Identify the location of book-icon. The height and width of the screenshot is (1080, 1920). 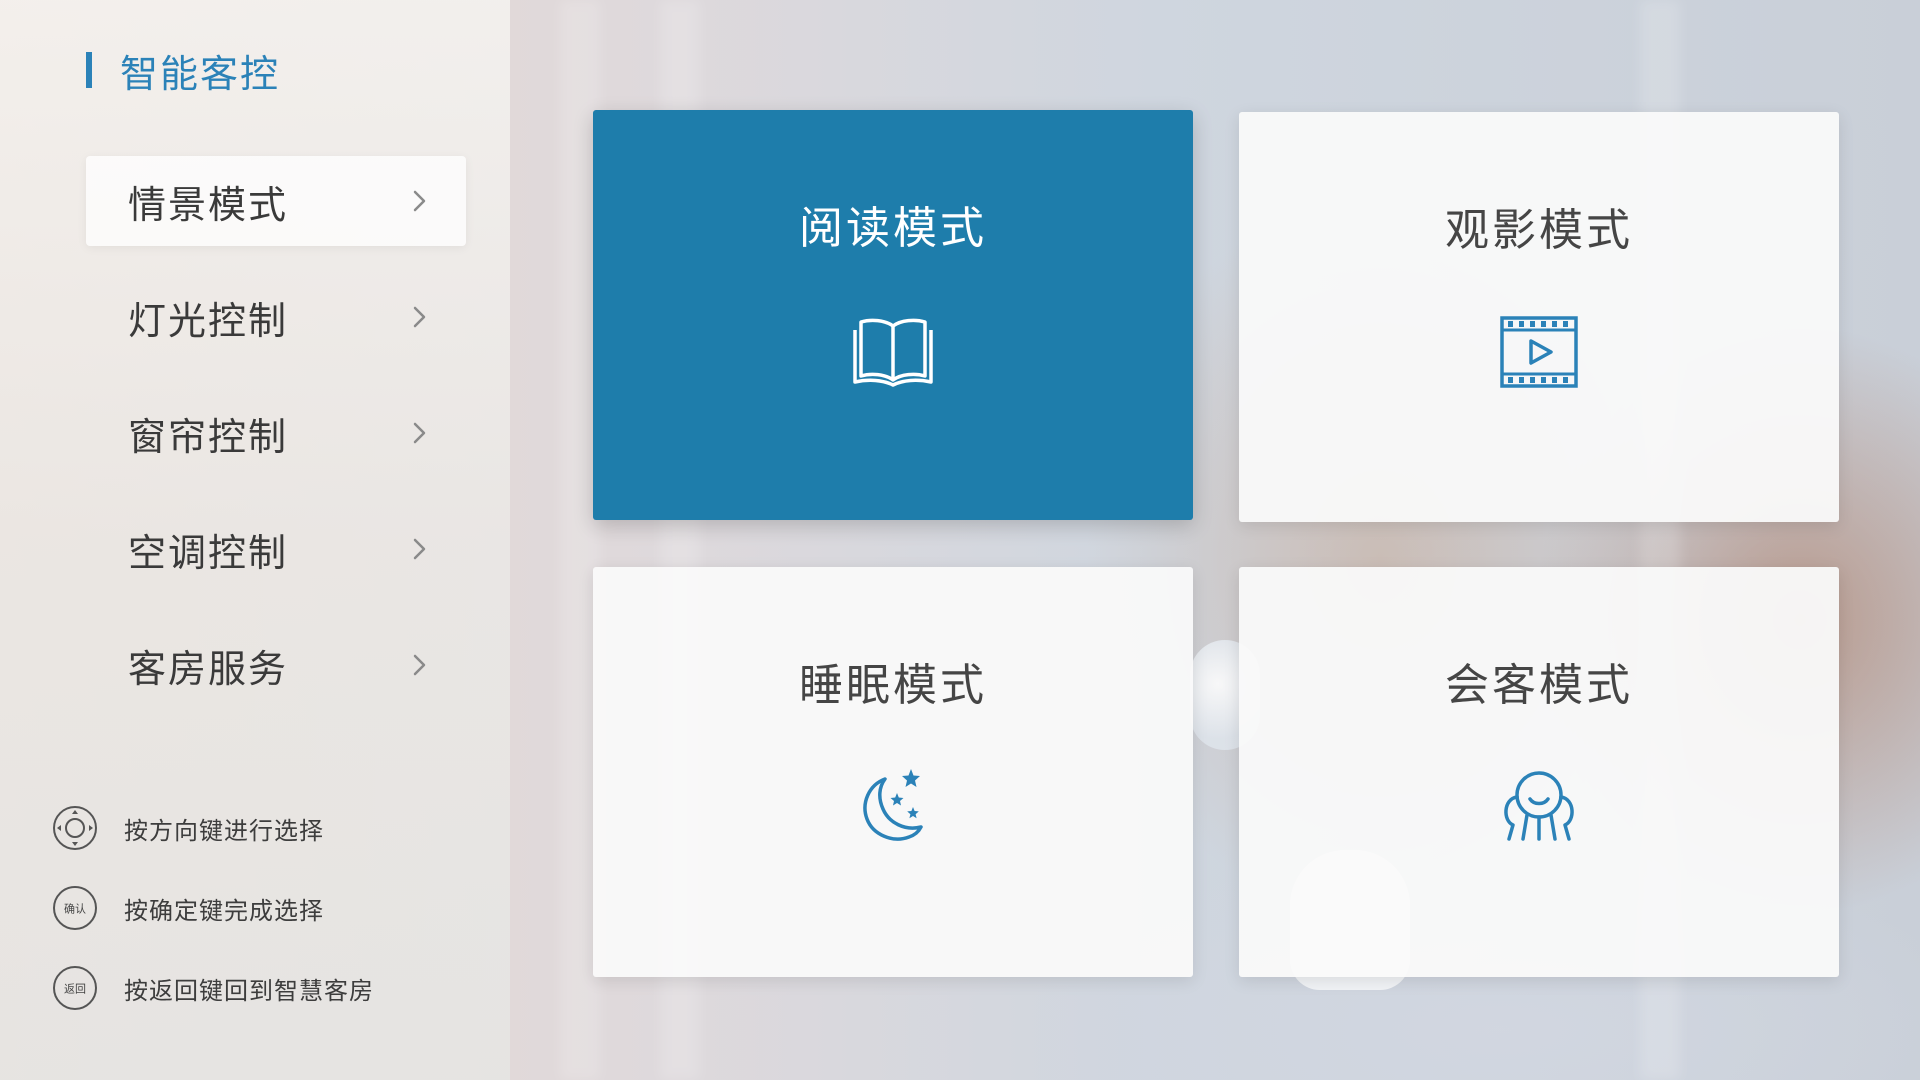
(893, 352).